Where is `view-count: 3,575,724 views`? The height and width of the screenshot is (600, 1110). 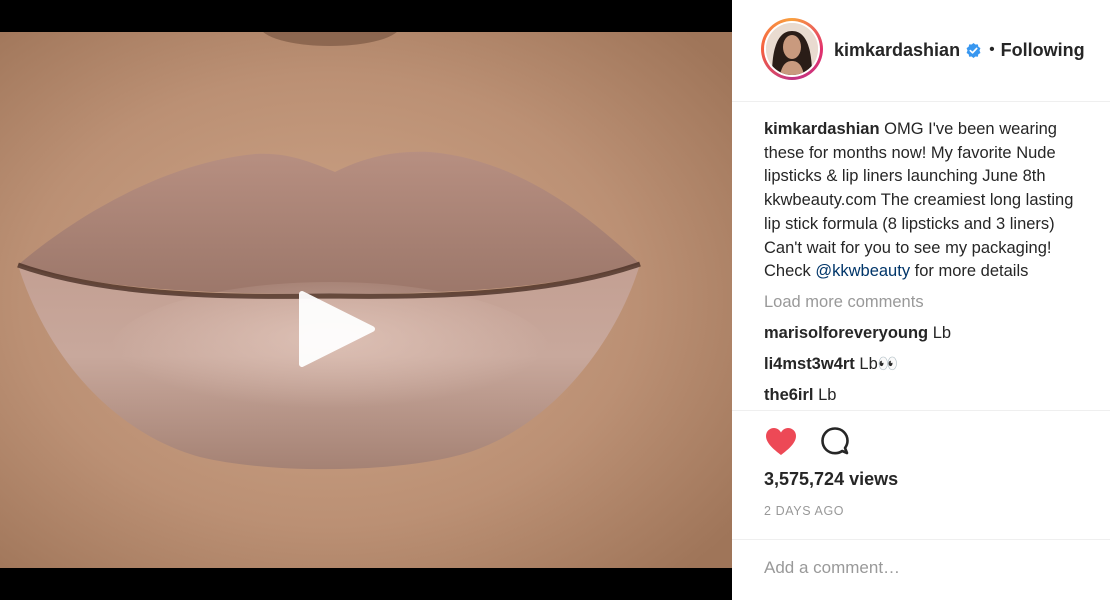 view-count: 3,575,724 views is located at coordinates (831, 479).